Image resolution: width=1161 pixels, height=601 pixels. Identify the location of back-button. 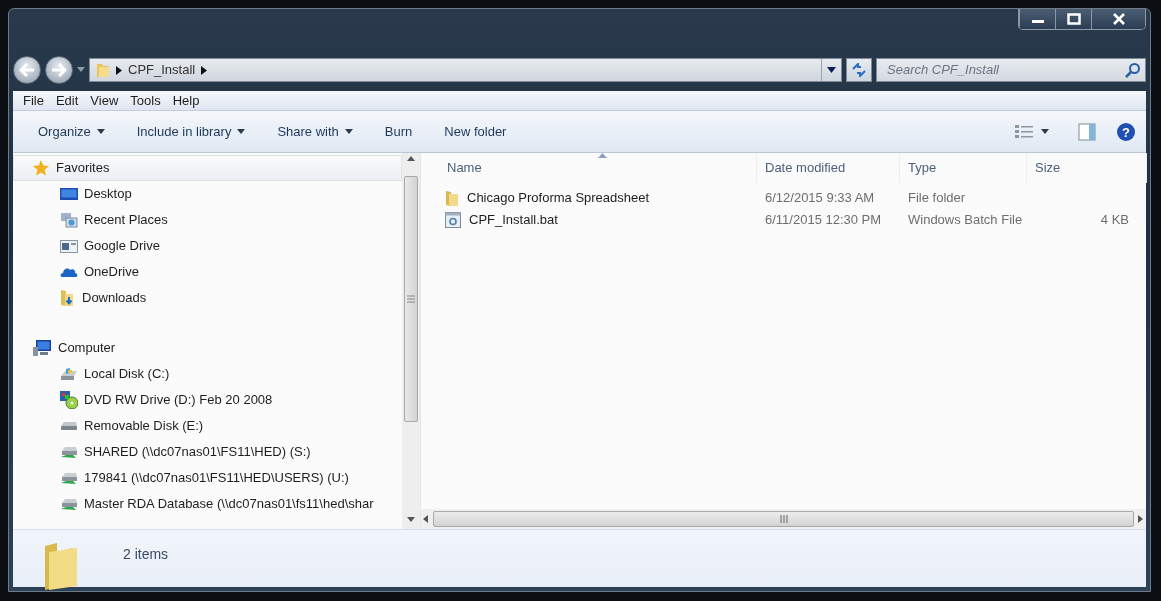
(27, 70).